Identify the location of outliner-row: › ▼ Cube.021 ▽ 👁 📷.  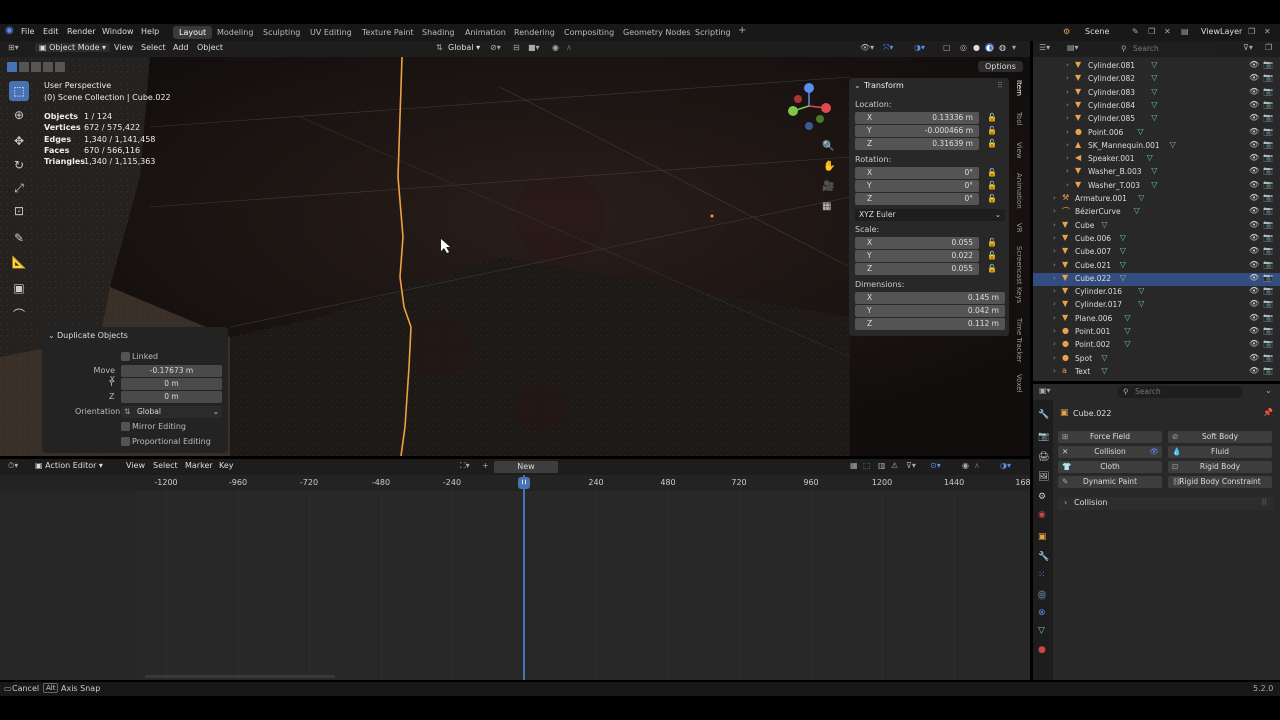
(1156, 266).